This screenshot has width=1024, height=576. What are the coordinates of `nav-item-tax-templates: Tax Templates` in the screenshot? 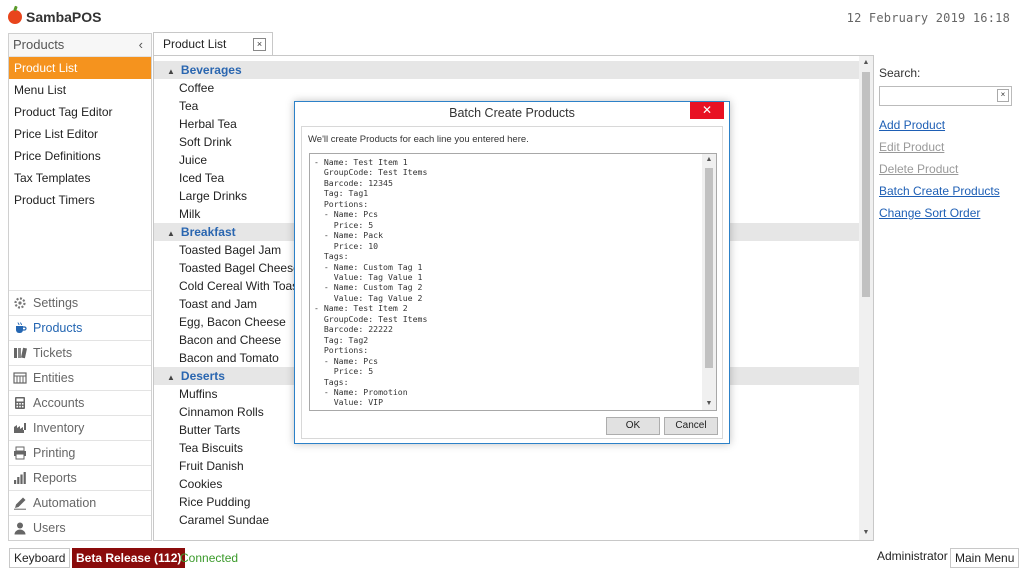 It's located at (80, 178).